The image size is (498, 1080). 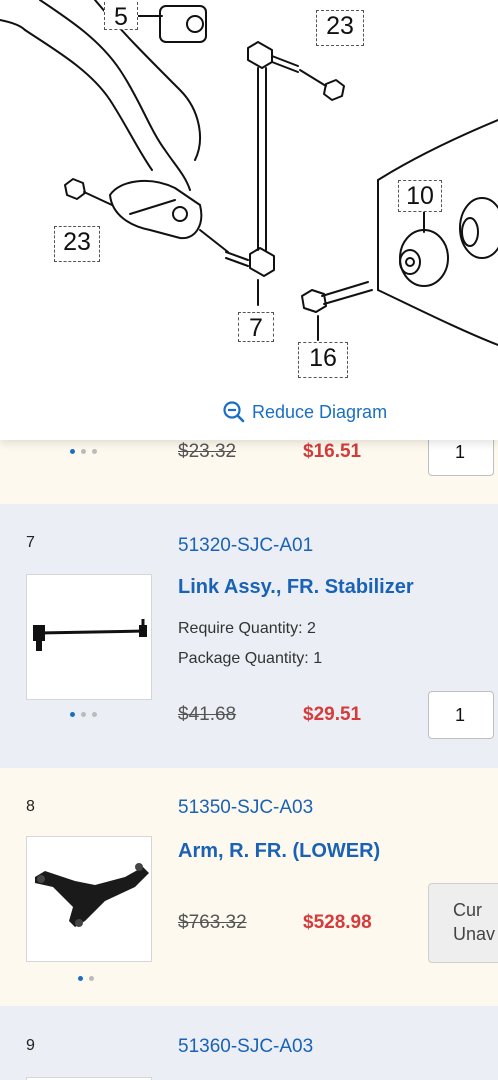 I want to click on require-quantity: Require Quantity: 2, so click(x=247, y=628).